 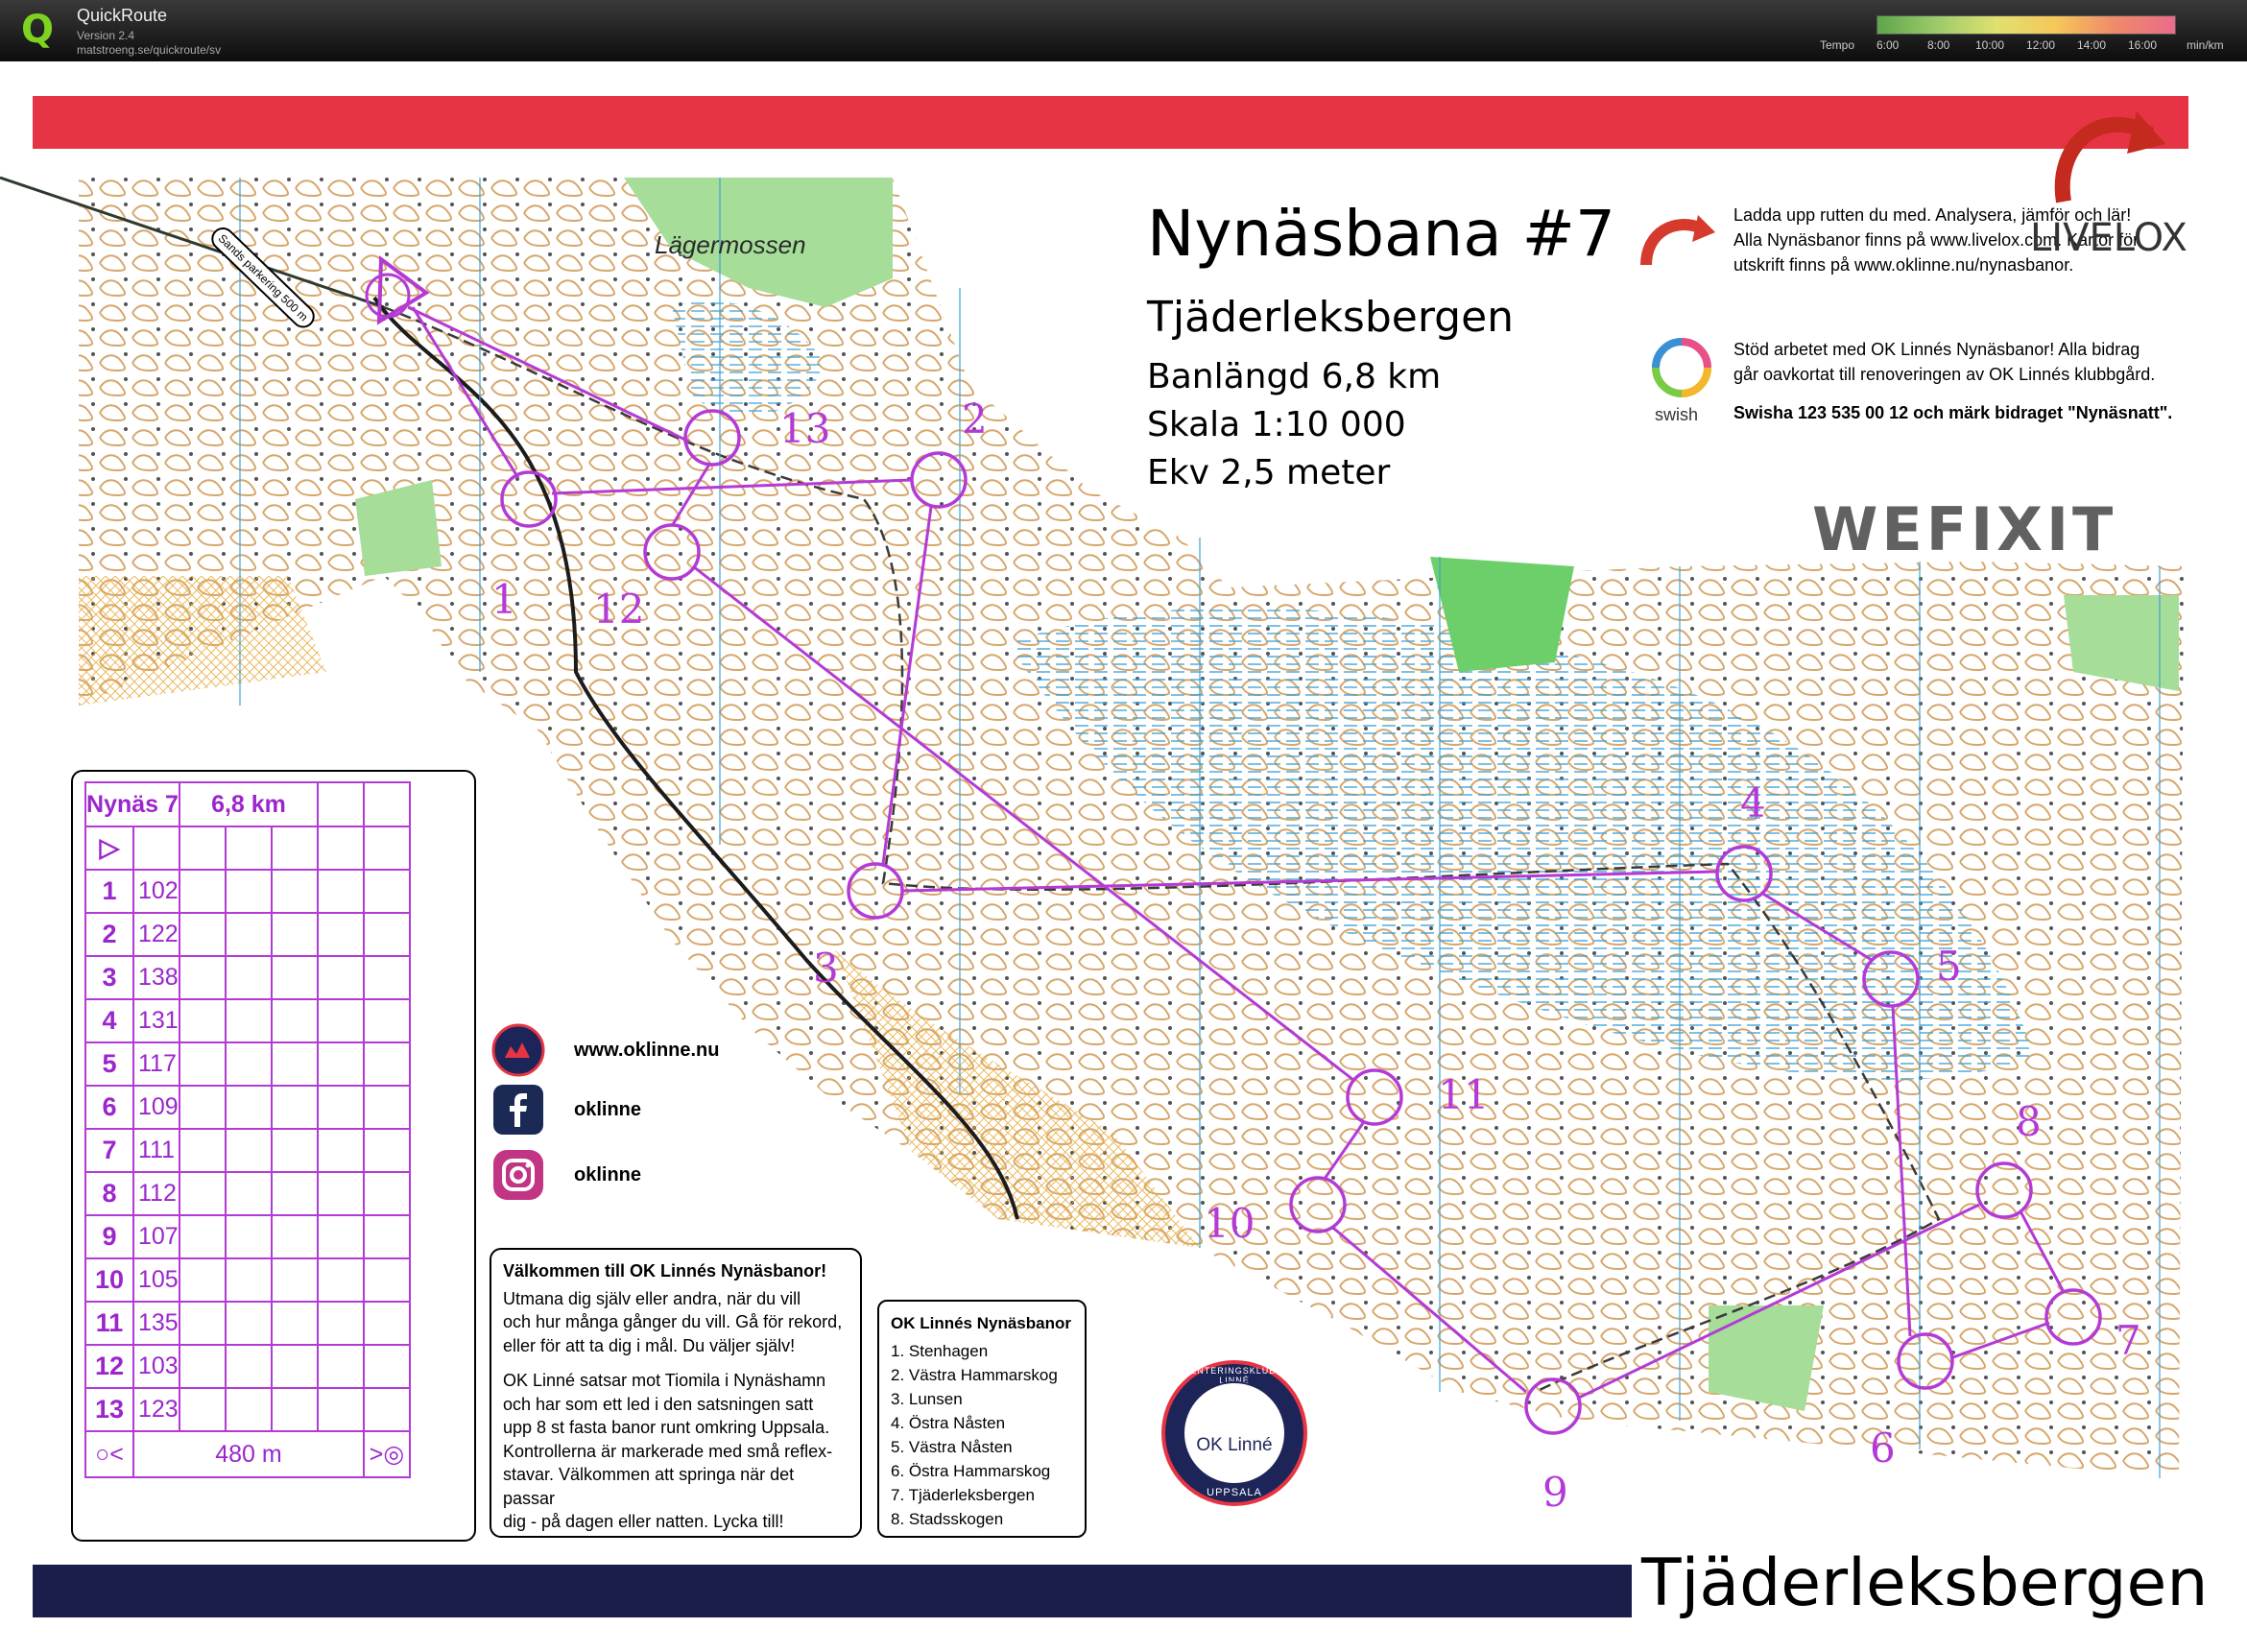 What do you see at coordinates (156, 1194) in the screenshot?
I see `card-control-code: 112` at bounding box center [156, 1194].